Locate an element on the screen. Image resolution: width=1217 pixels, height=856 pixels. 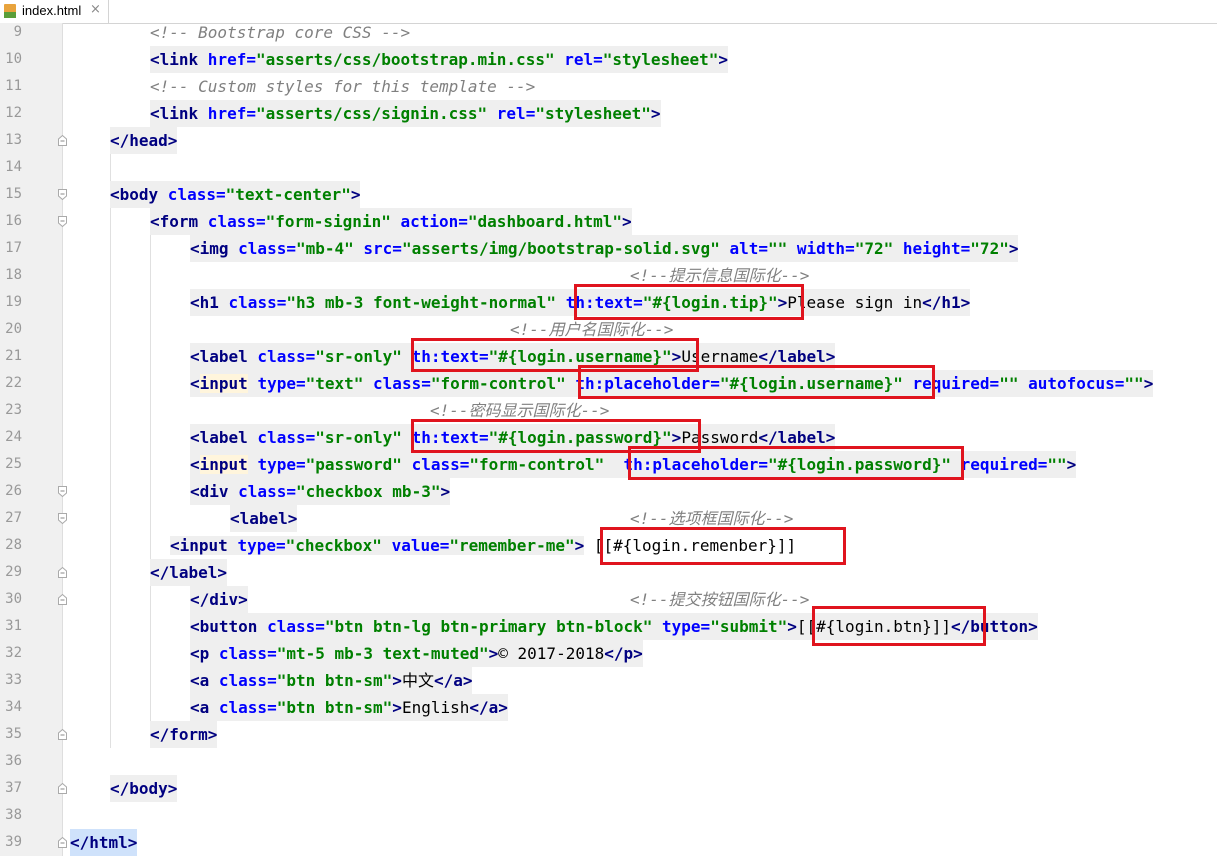
attr-name: height= is located at coordinates (932, 248).